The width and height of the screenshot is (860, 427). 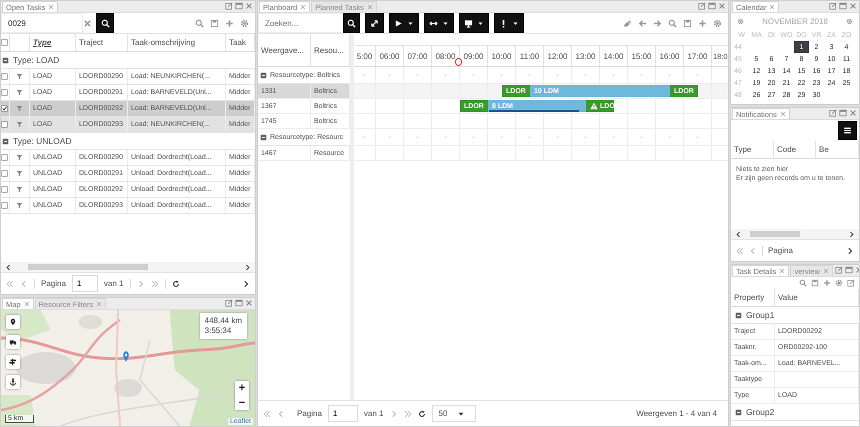 I want to click on zoom-out-button: −, so click(x=242, y=403).